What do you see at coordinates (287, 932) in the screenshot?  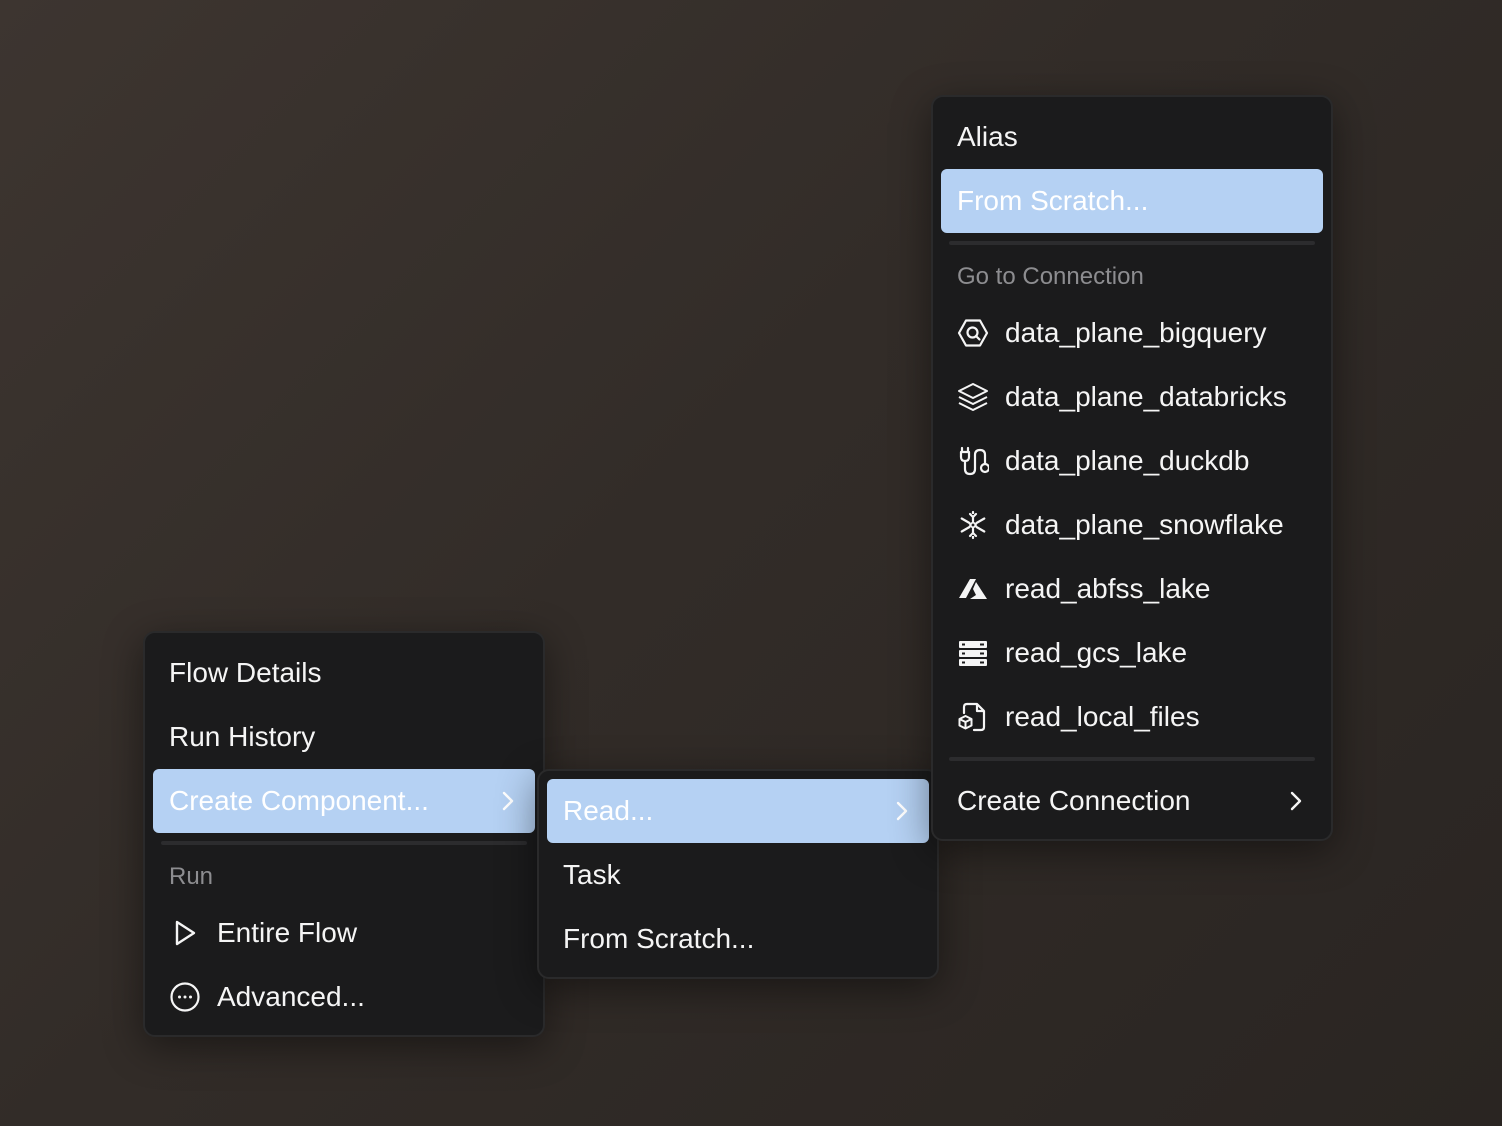 I see `menu-item-label: Entire Flow` at bounding box center [287, 932].